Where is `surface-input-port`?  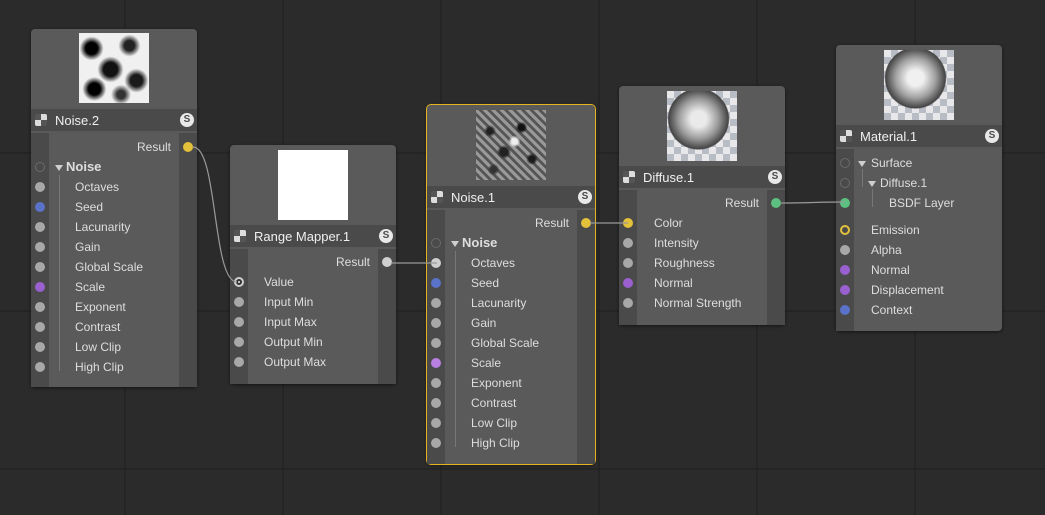 surface-input-port is located at coordinates (845, 163).